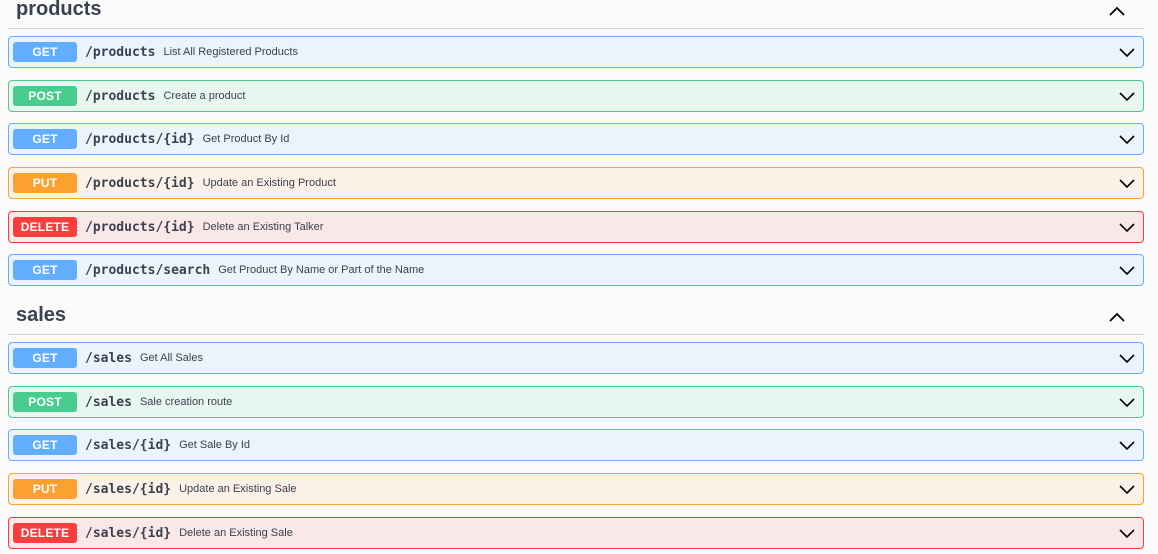  I want to click on tag-title: products, so click(59, 10).